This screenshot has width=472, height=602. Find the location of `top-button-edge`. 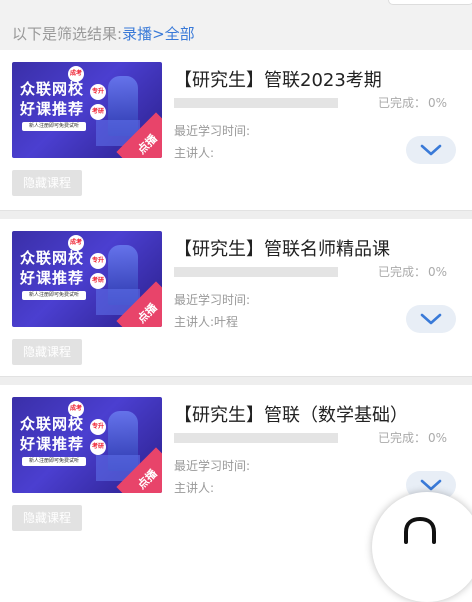

top-button-edge is located at coordinates (430, 2).